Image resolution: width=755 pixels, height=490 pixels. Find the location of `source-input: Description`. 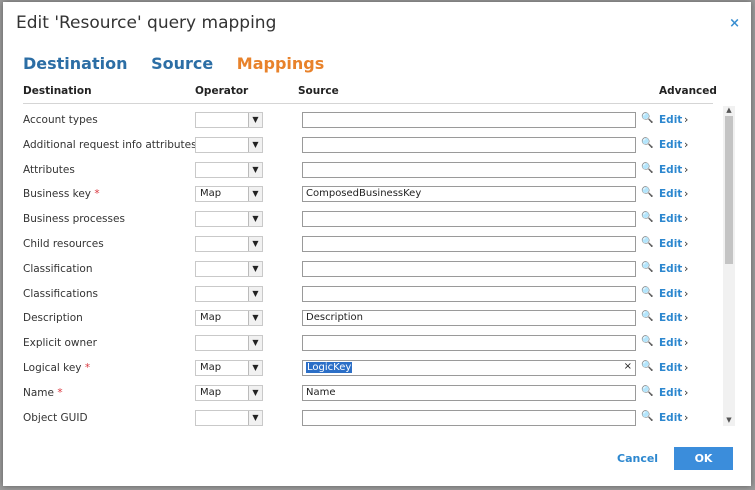

source-input: Description is located at coordinates (469, 318).